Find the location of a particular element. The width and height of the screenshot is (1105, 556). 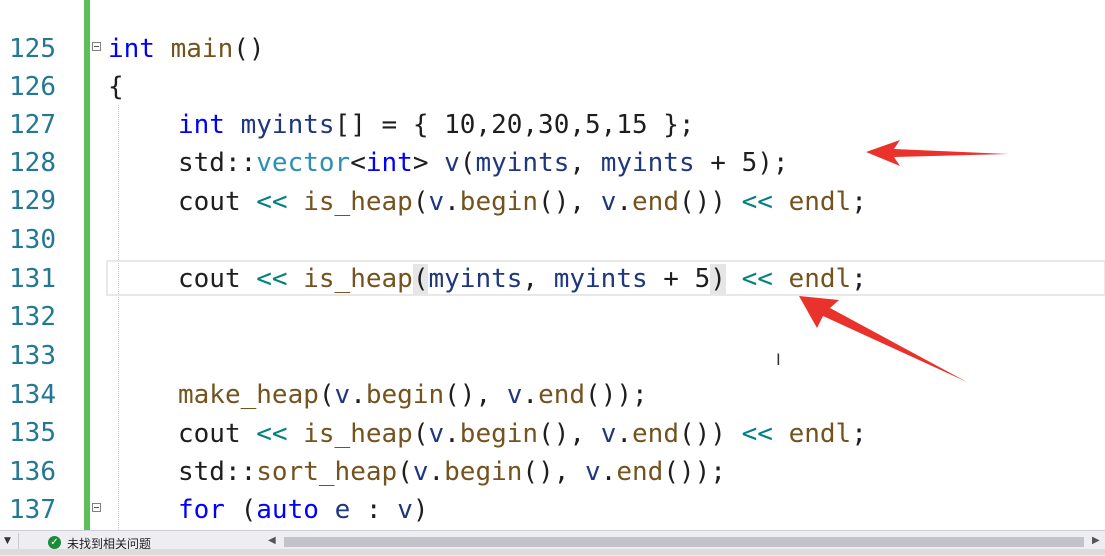

keyword: for is located at coordinates (201, 510).